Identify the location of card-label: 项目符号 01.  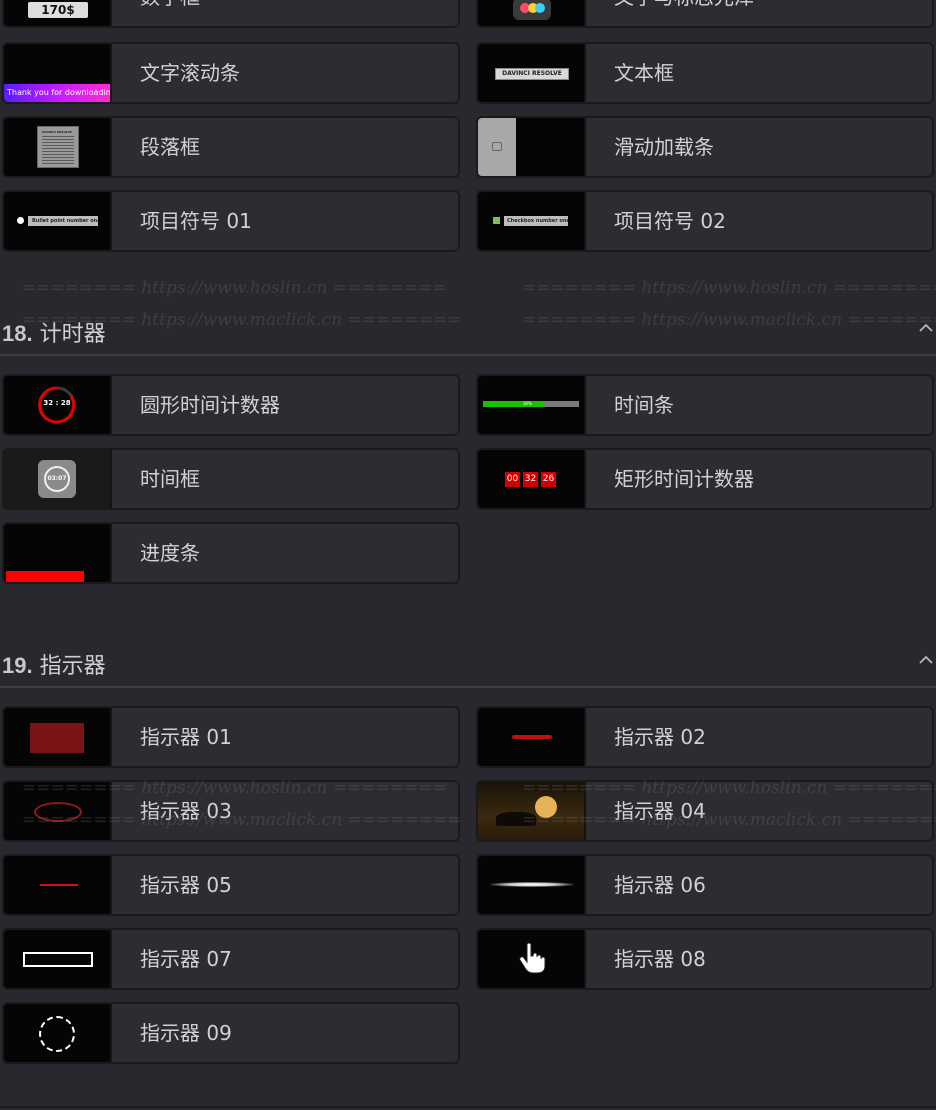
(196, 221).